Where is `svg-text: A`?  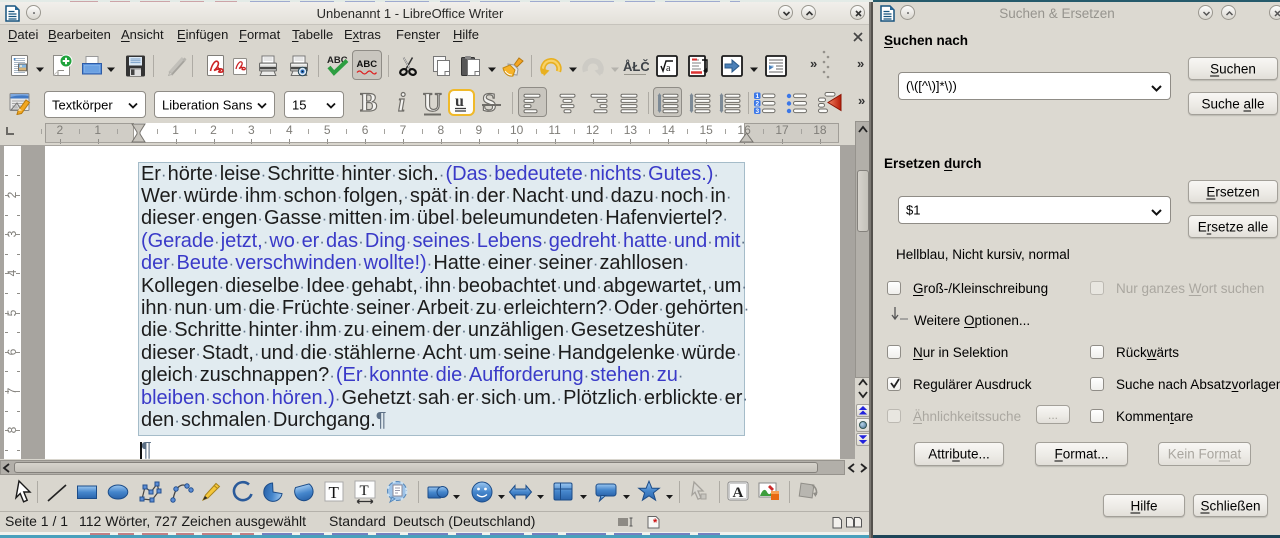
svg-text: A is located at coordinates (738, 493).